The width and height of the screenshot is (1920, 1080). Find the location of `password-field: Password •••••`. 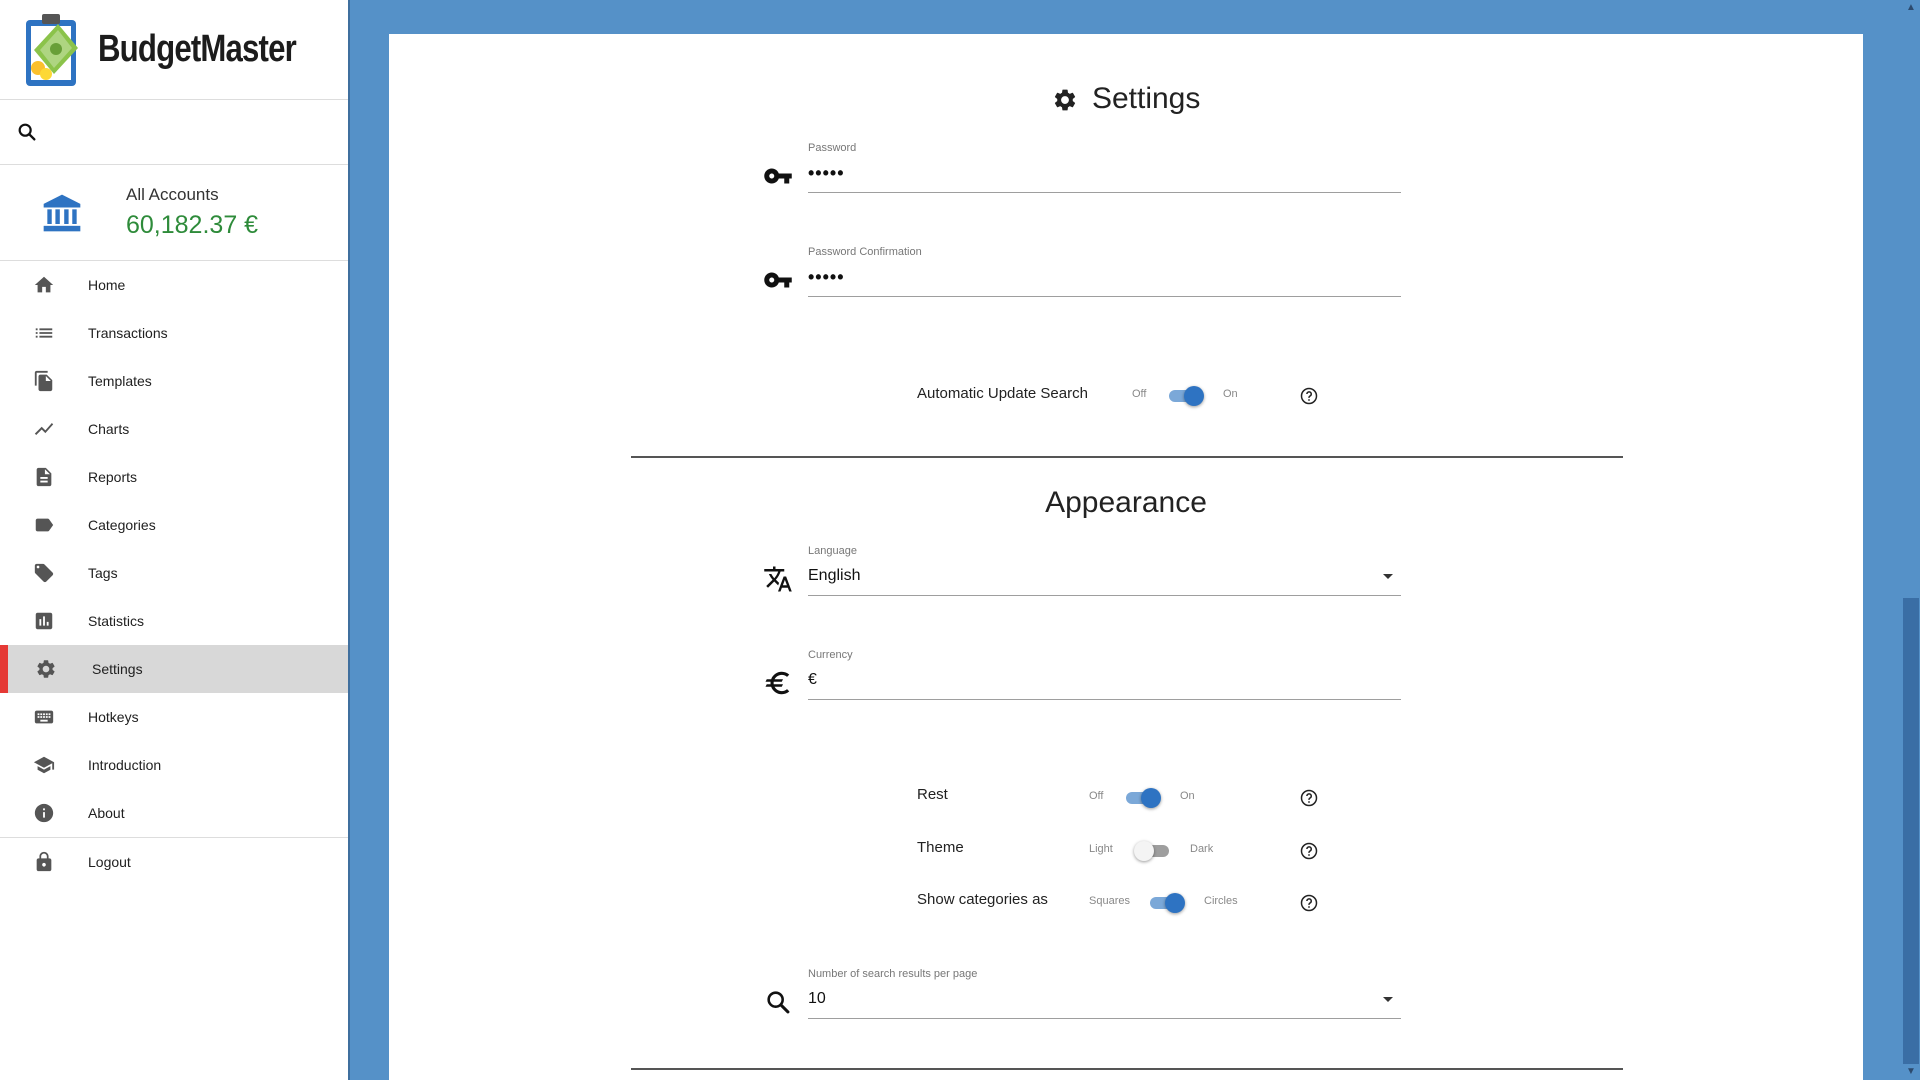

password-field: Password ••••• is located at coordinates (1082, 167).